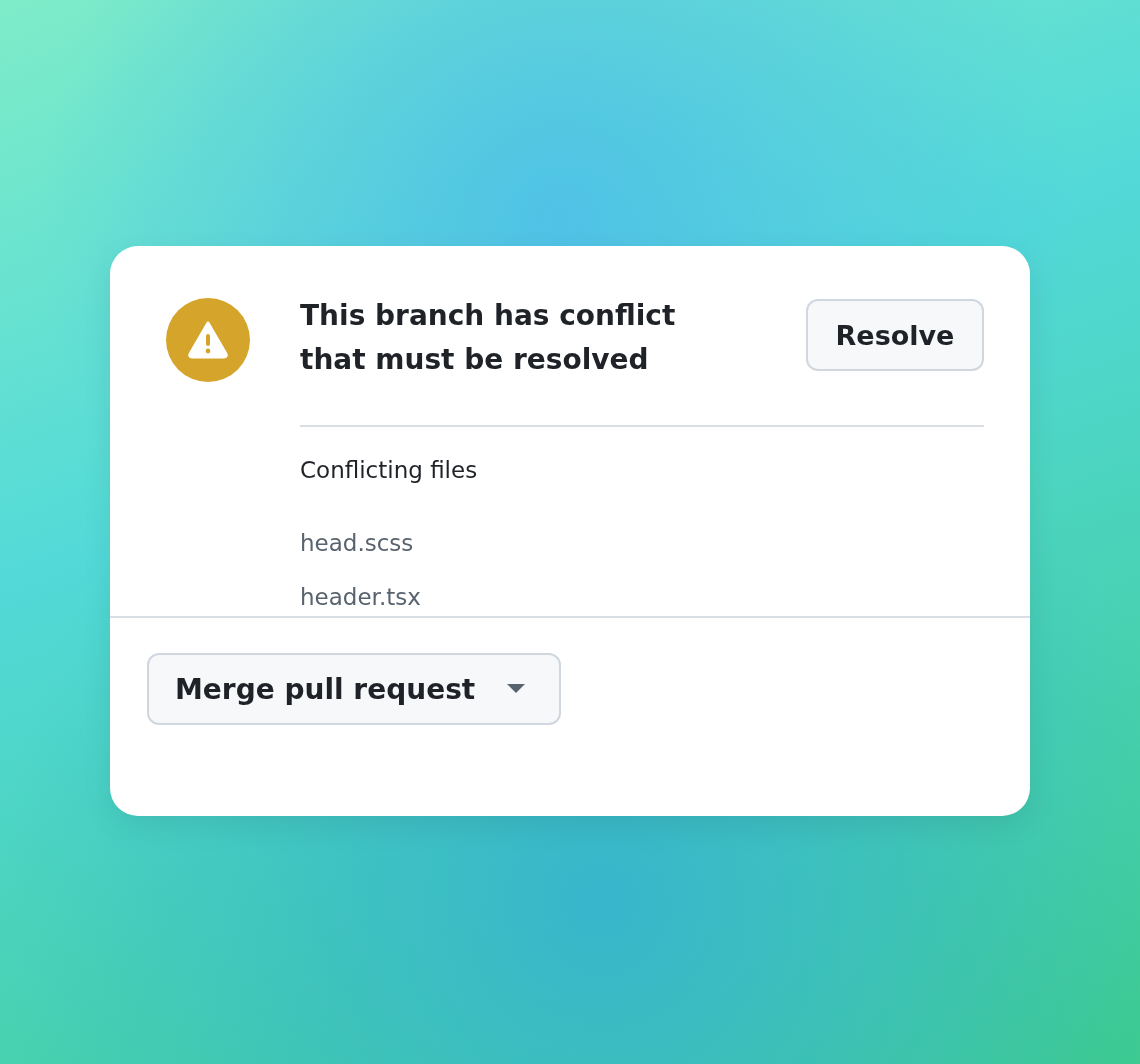  What do you see at coordinates (357, 543) in the screenshot?
I see `file-name: head.scss` at bounding box center [357, 543].